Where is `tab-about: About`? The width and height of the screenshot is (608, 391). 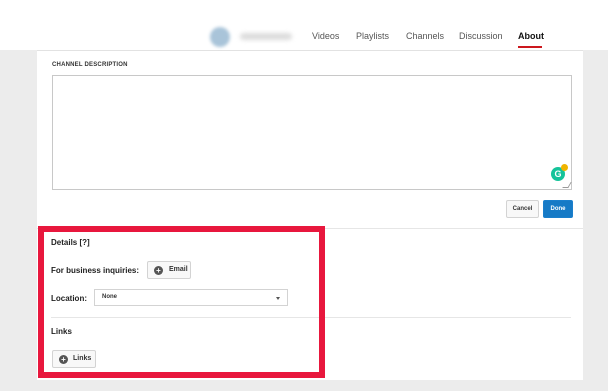 tab-about: About is located at coordinates (531, 36).